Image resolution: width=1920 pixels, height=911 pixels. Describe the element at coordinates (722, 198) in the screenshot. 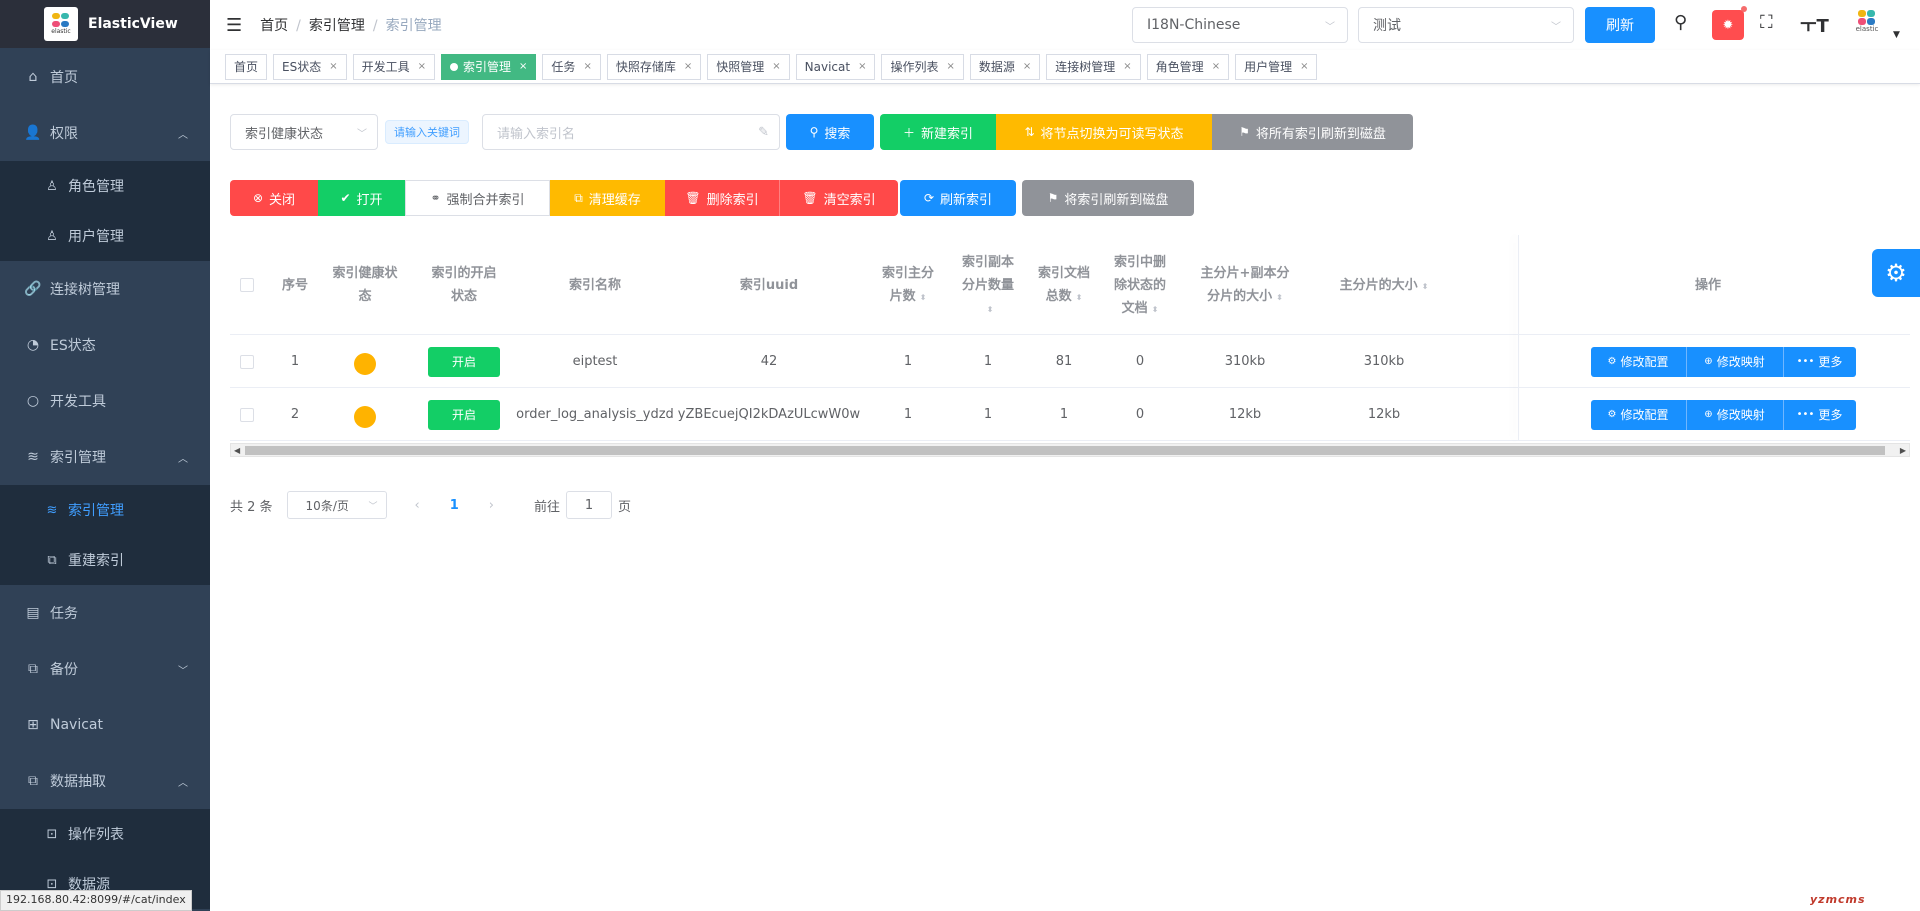

I see `delete-index-button: 🗑 删除索引` at that location.